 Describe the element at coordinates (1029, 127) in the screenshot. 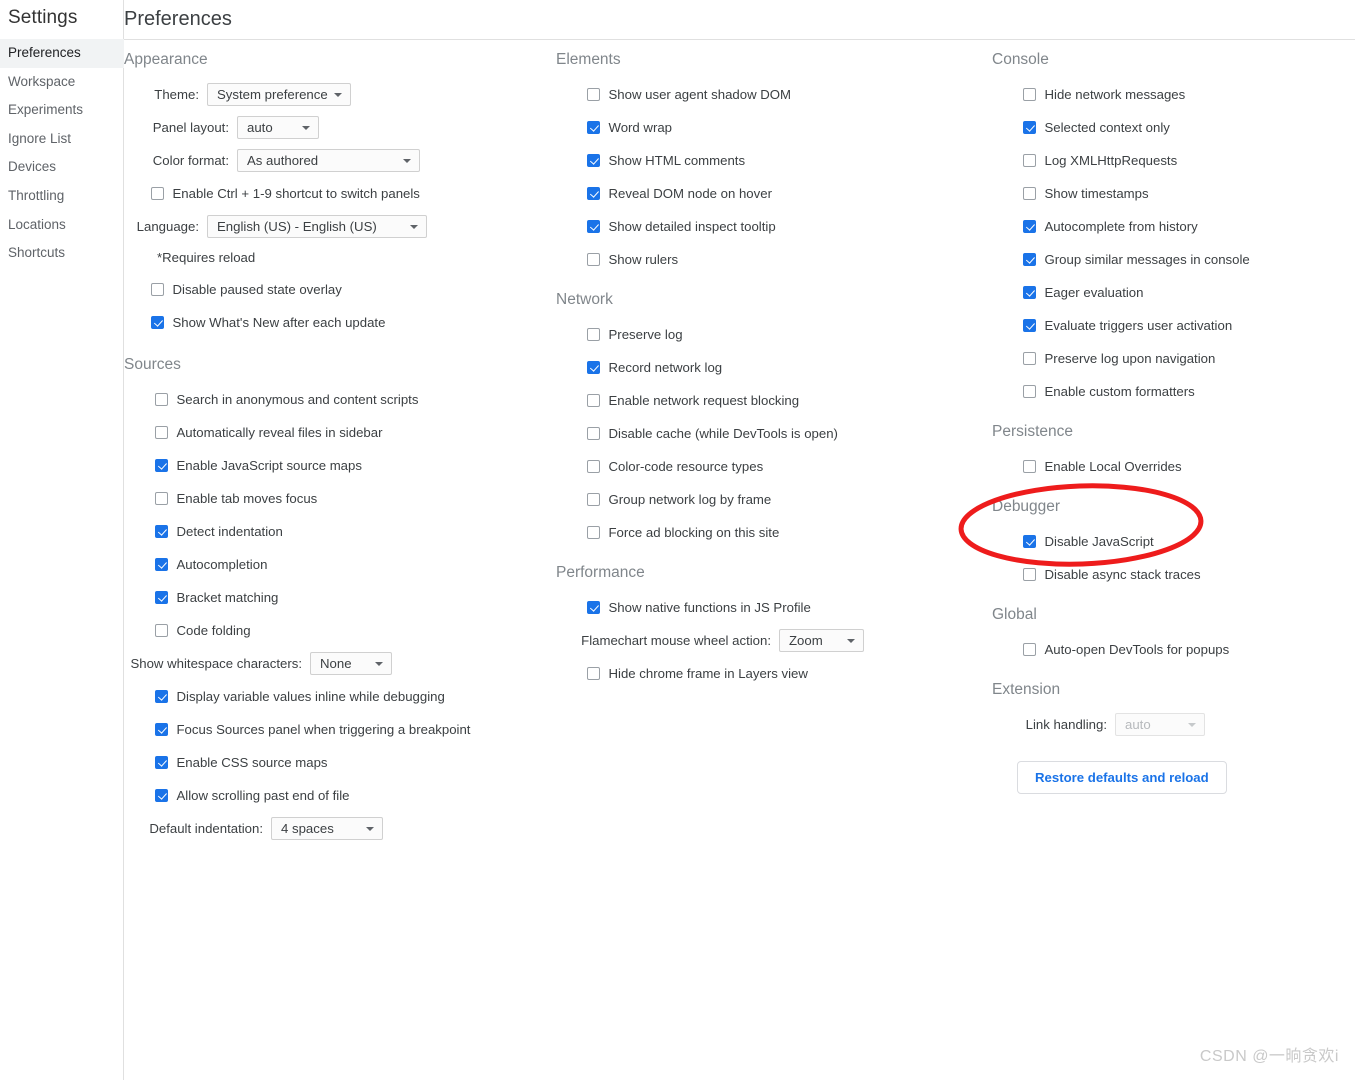

I see `checkbox-selected-context-only` at that location.